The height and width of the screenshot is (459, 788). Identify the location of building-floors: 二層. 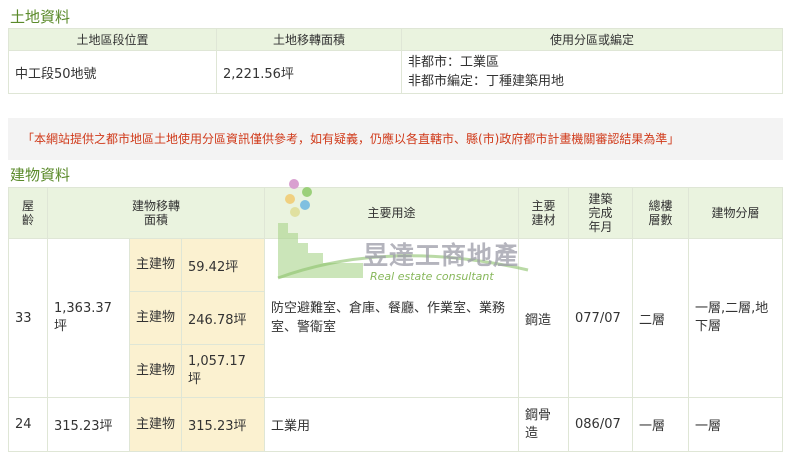
(660, 318).